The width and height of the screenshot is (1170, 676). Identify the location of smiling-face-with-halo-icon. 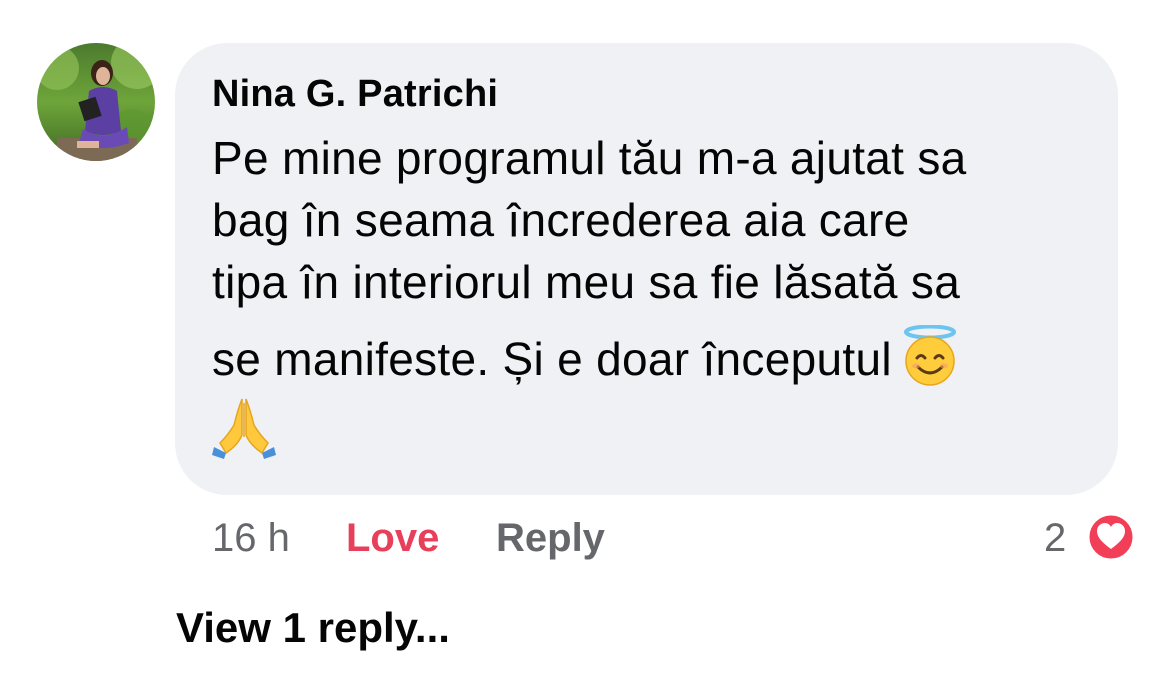
(930, 363).